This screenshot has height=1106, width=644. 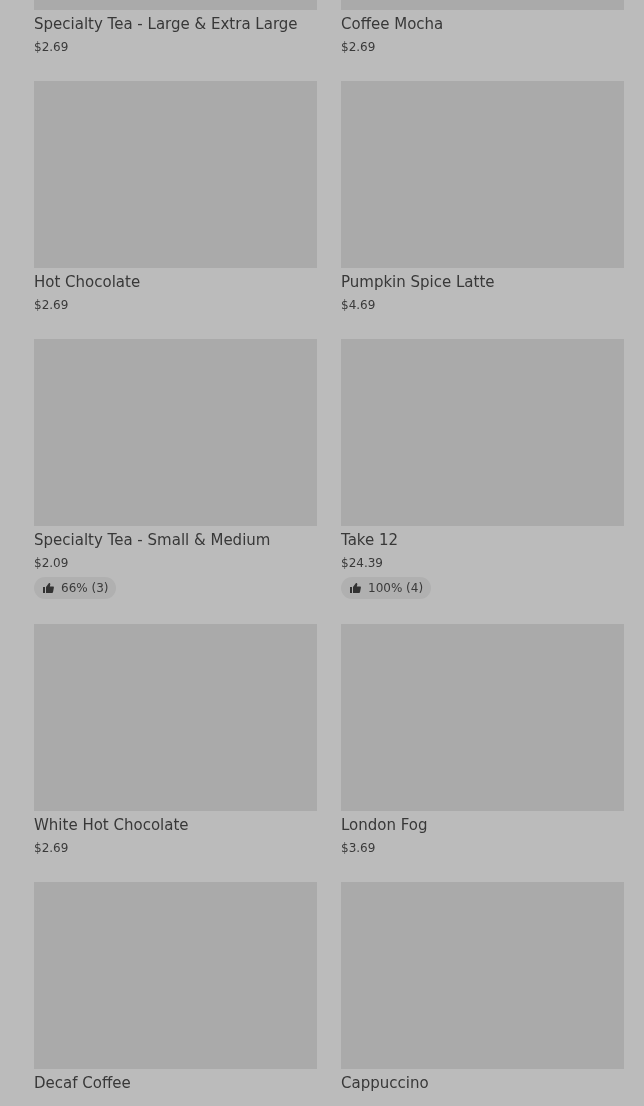 What do you see at coordinates (392, 24) in the screenshot?
I see `item-name: Coffee Mocha` at bounding box center [392, 24].